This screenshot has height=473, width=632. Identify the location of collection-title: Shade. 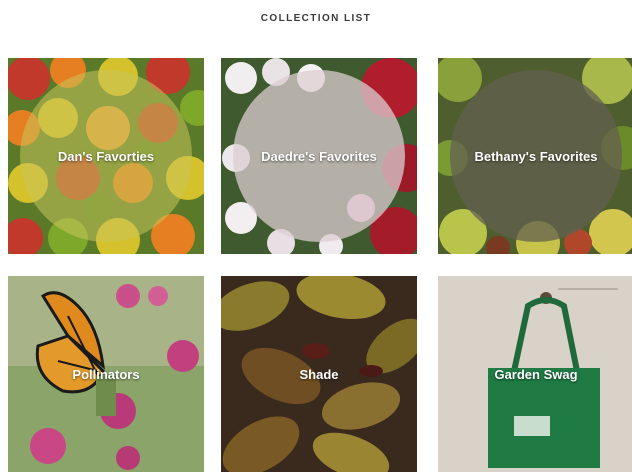
(319, 374).